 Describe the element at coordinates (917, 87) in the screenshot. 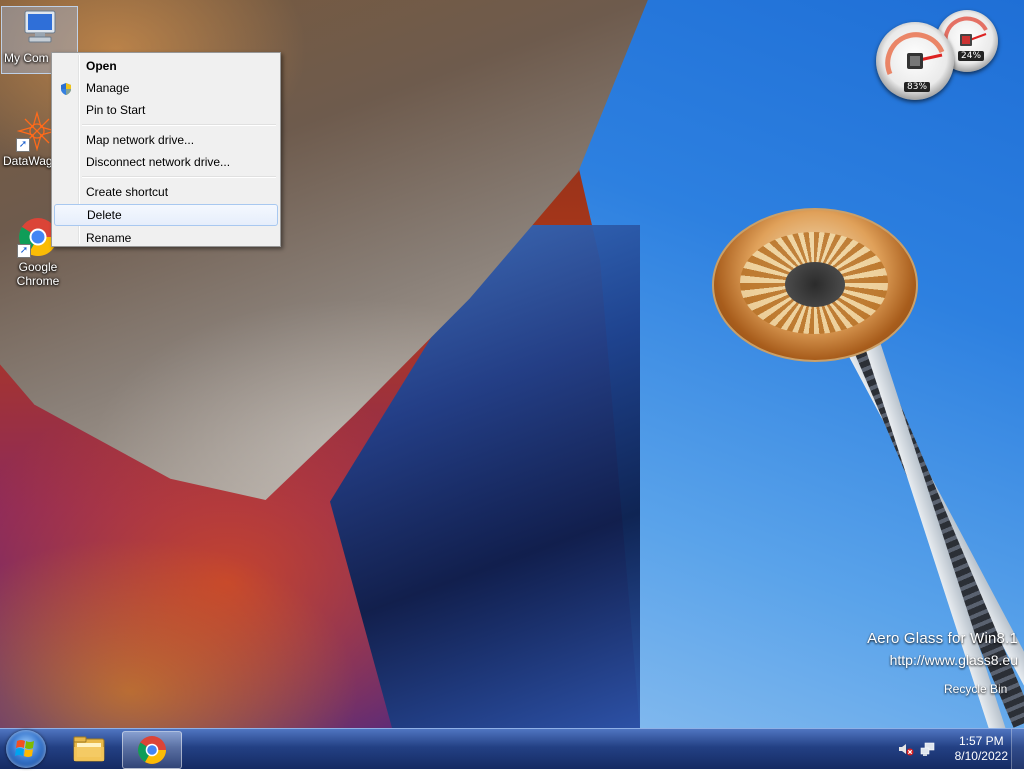

I see `cpu-percent: 83%` at that location.